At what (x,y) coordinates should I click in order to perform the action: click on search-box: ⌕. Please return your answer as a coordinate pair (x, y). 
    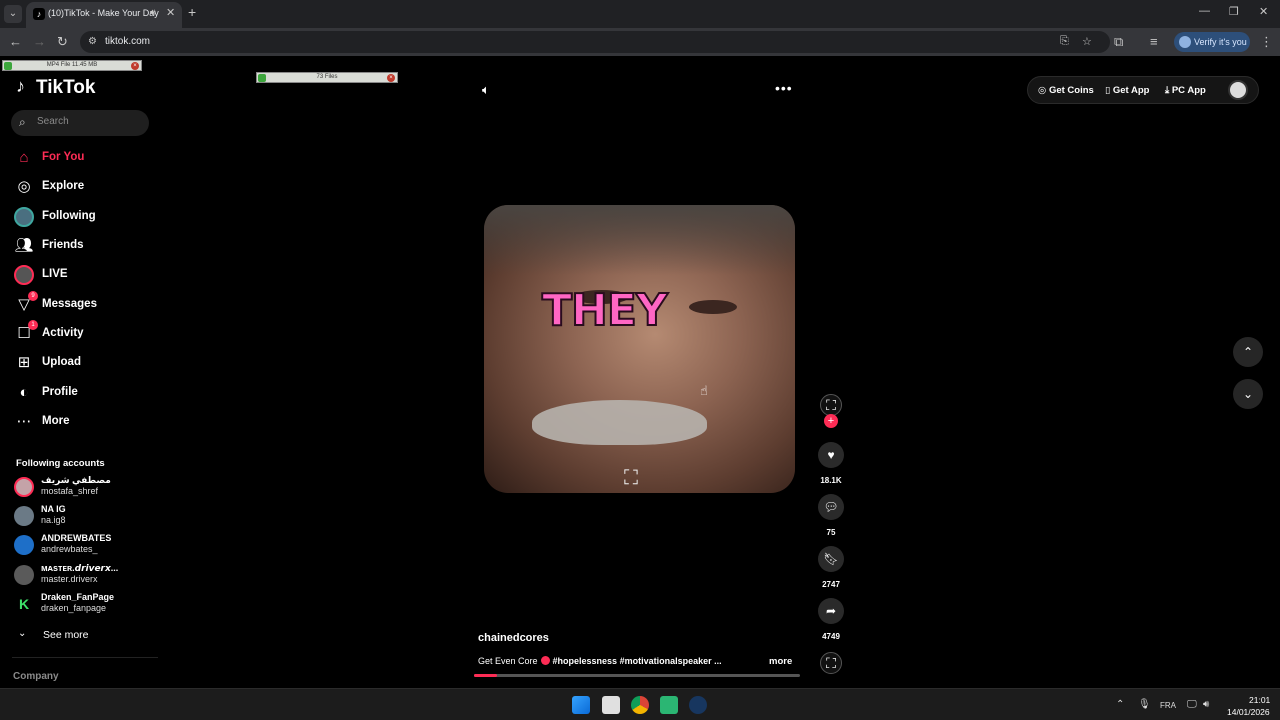
    Looking at the image, I should click on (80, 123).